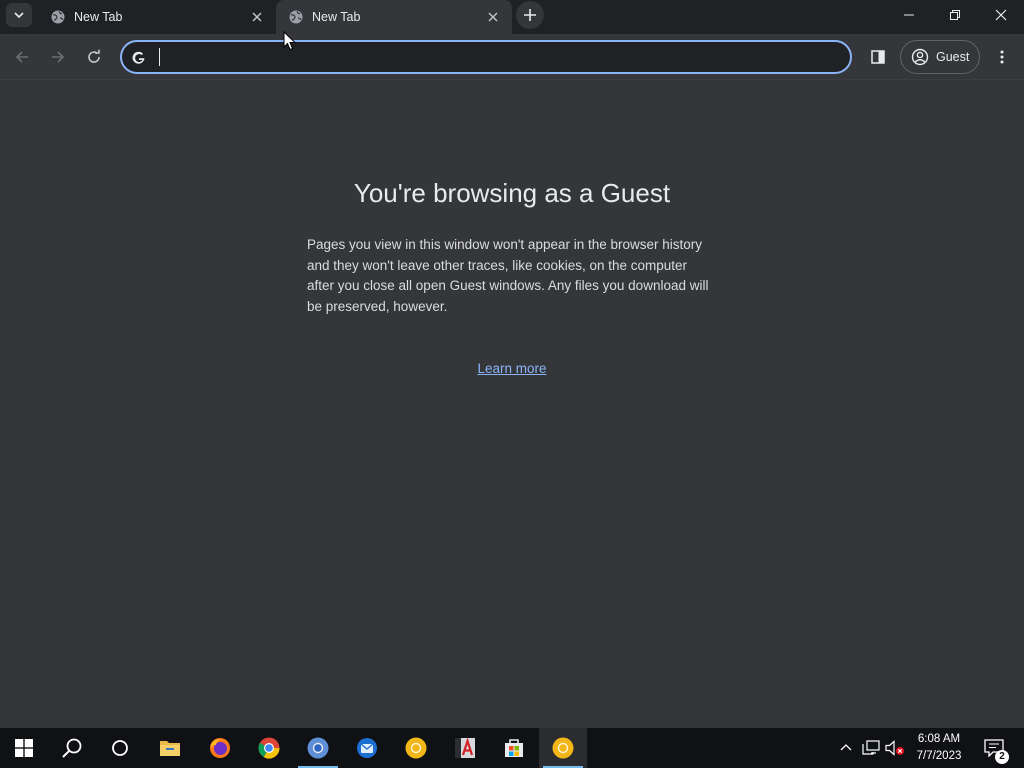  I want to click on start-button, so click(24, 748).